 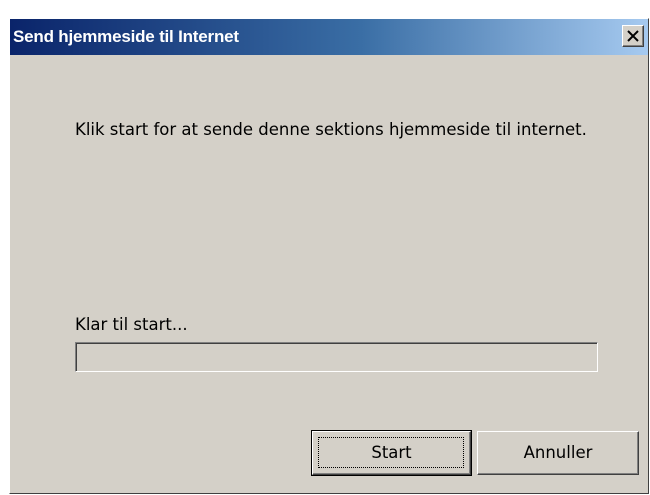 I want to click on cancel-button: Annuller, so click(x=558, y=453).